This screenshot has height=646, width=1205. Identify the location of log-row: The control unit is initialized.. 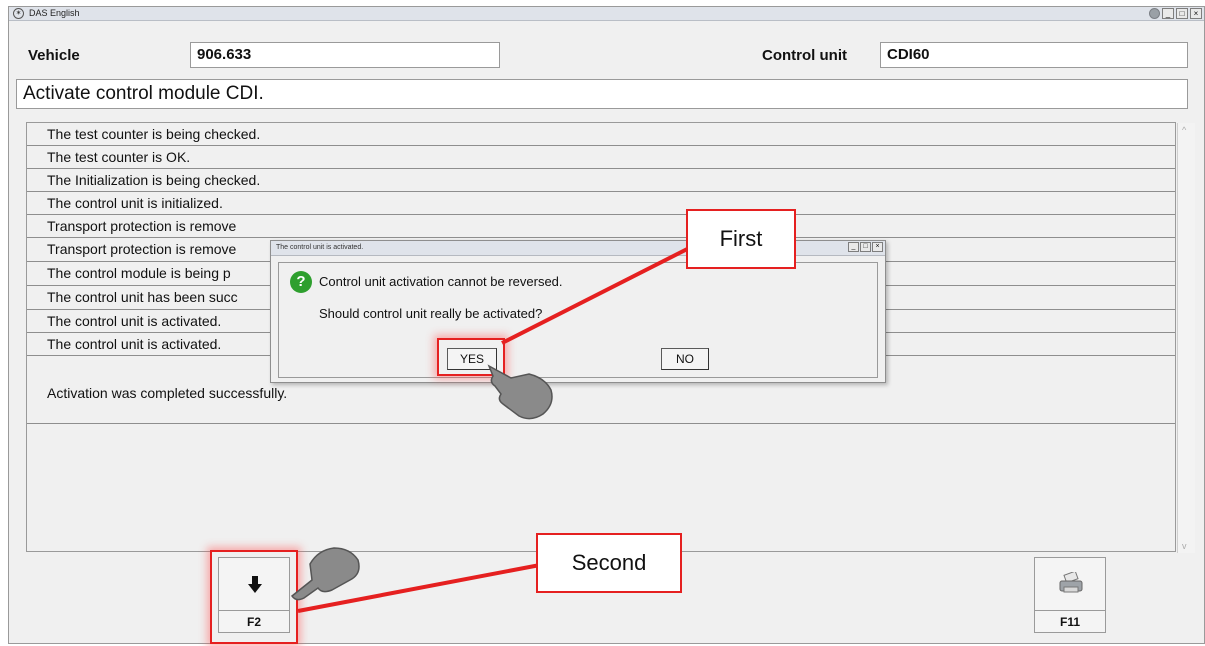
(601, 203).